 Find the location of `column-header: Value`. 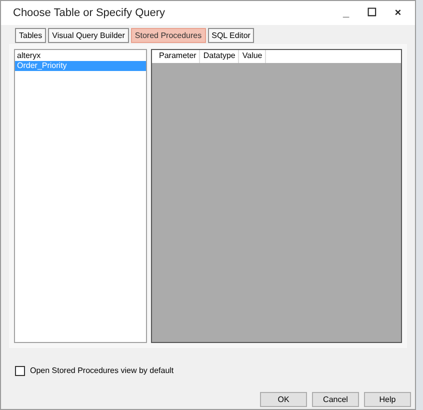

column-header: Value is located at coordinates (252, 56).